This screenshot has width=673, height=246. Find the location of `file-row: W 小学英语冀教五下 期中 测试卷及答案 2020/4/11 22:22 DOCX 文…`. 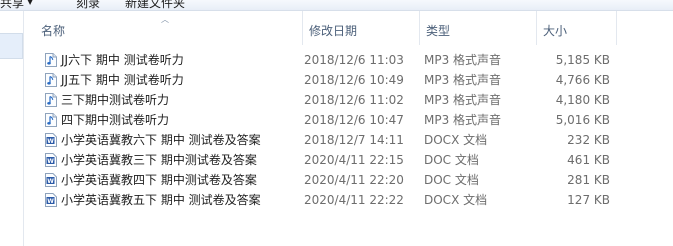

file-row: W 小学英语冀教五下 期中 测试卷及答案 2020/4/11 22:22 DOCX 文… is located at coordinates (348, 200).